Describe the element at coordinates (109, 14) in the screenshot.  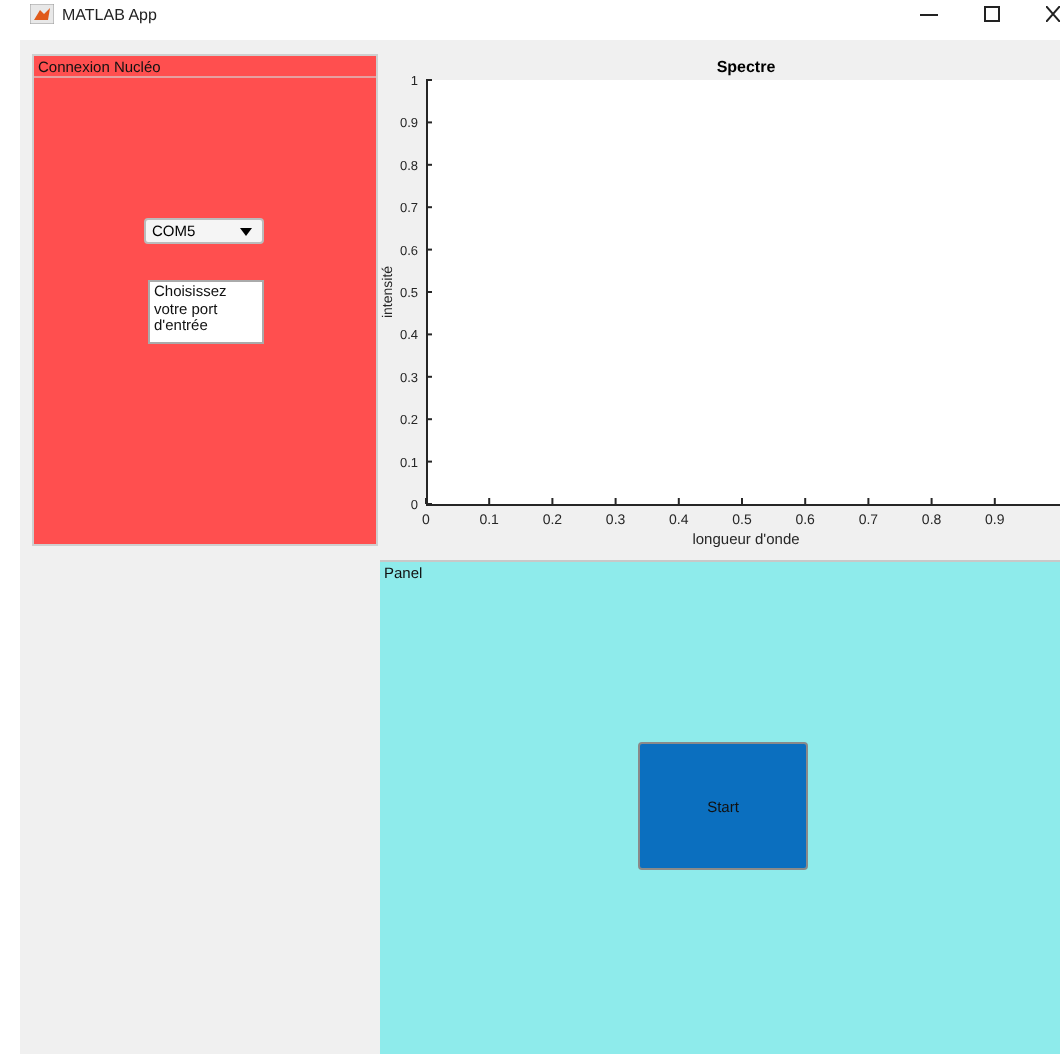
I see `window-title: MATLAB App` at that location.